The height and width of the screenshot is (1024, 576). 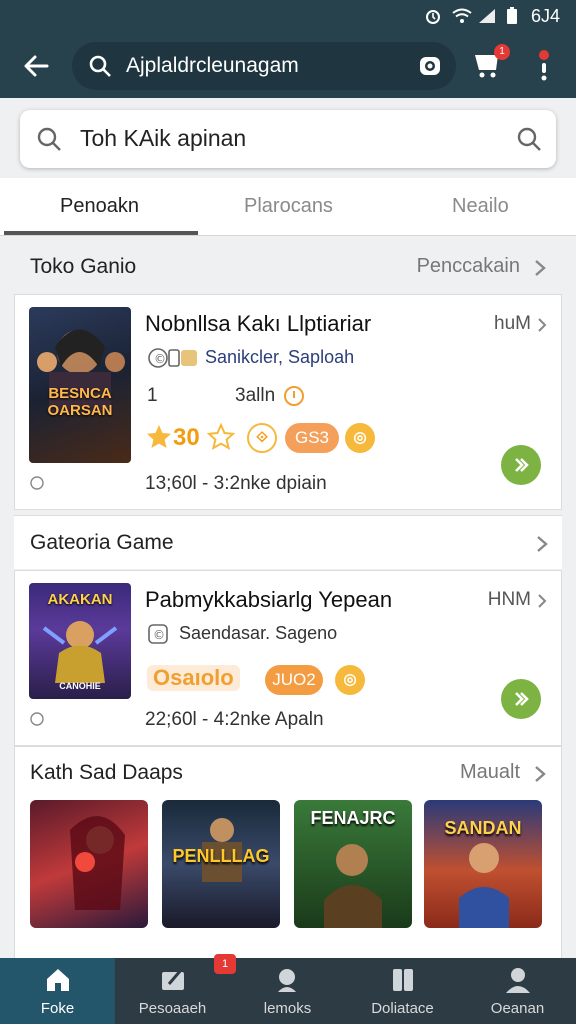 What do you see at coordinates (312, 438) in the screenshot?
I see `game-pill-tag: GS3` at bounding box center [312, 438].